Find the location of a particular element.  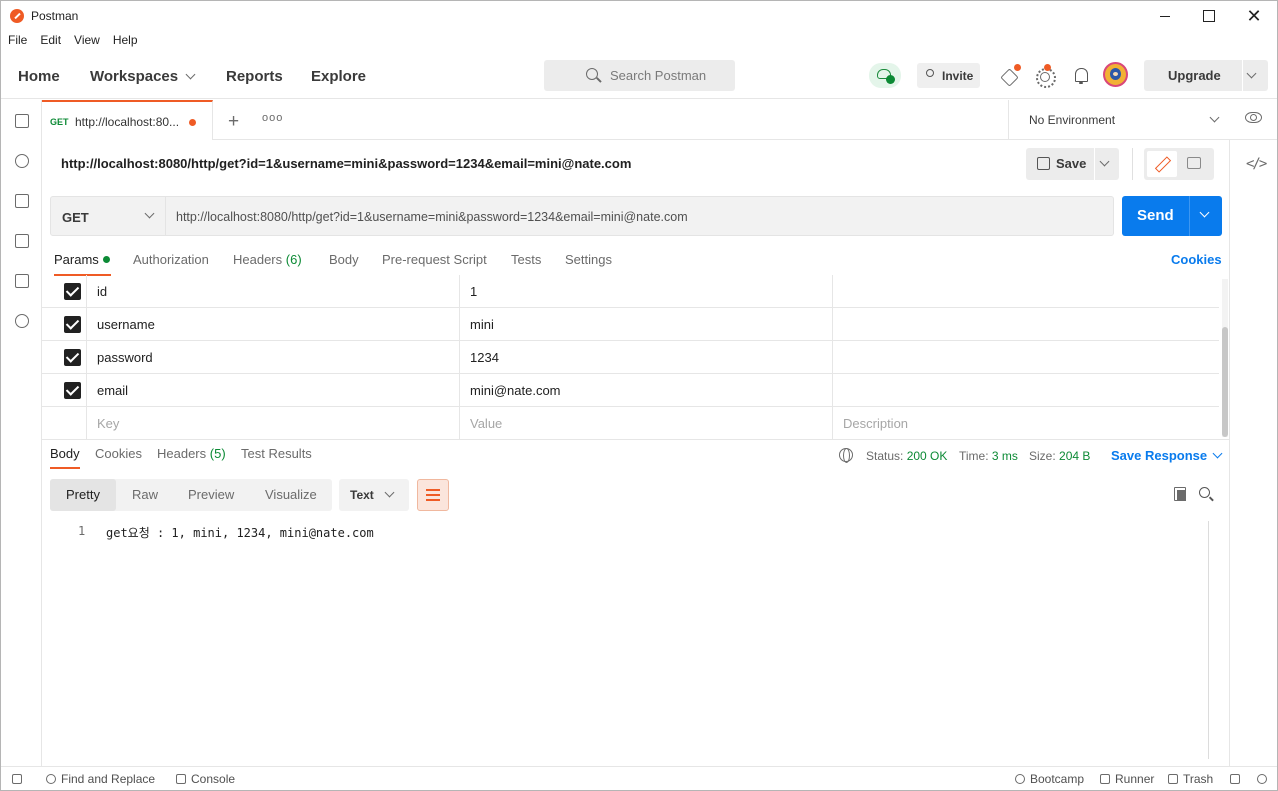

scrollbar-thumb is located at coordinates (1225, 382).